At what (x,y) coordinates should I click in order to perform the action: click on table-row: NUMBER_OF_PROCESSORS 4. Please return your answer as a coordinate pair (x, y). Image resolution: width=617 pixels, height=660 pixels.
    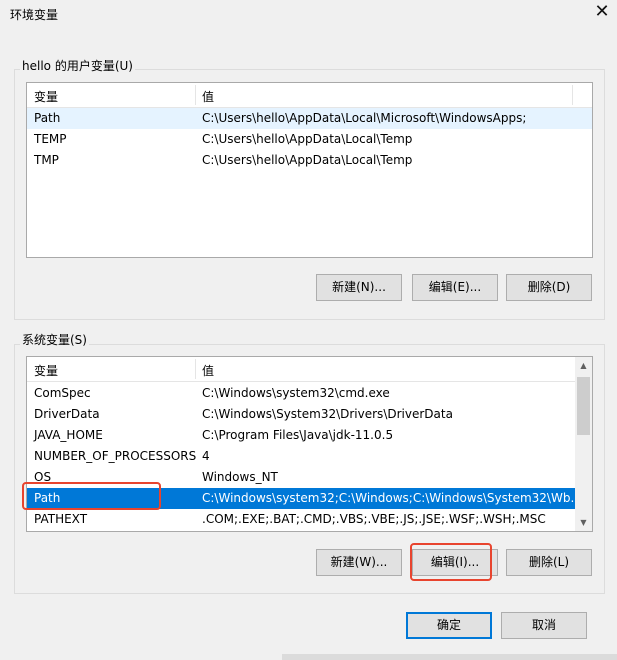
    Looking at the image, I should click on (301, 456).